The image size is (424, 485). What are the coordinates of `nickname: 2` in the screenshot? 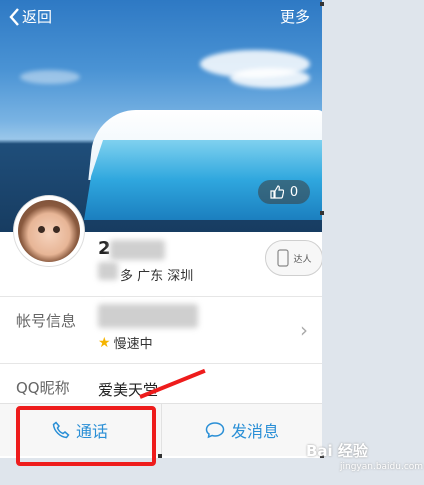 It's located at (104, 248).